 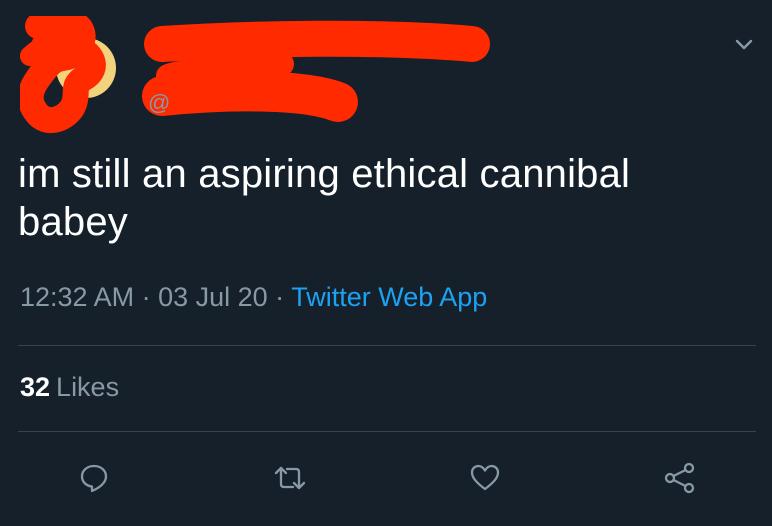 I want to click on tweet-time: 12:32 AM, so click(x=77, y=297).